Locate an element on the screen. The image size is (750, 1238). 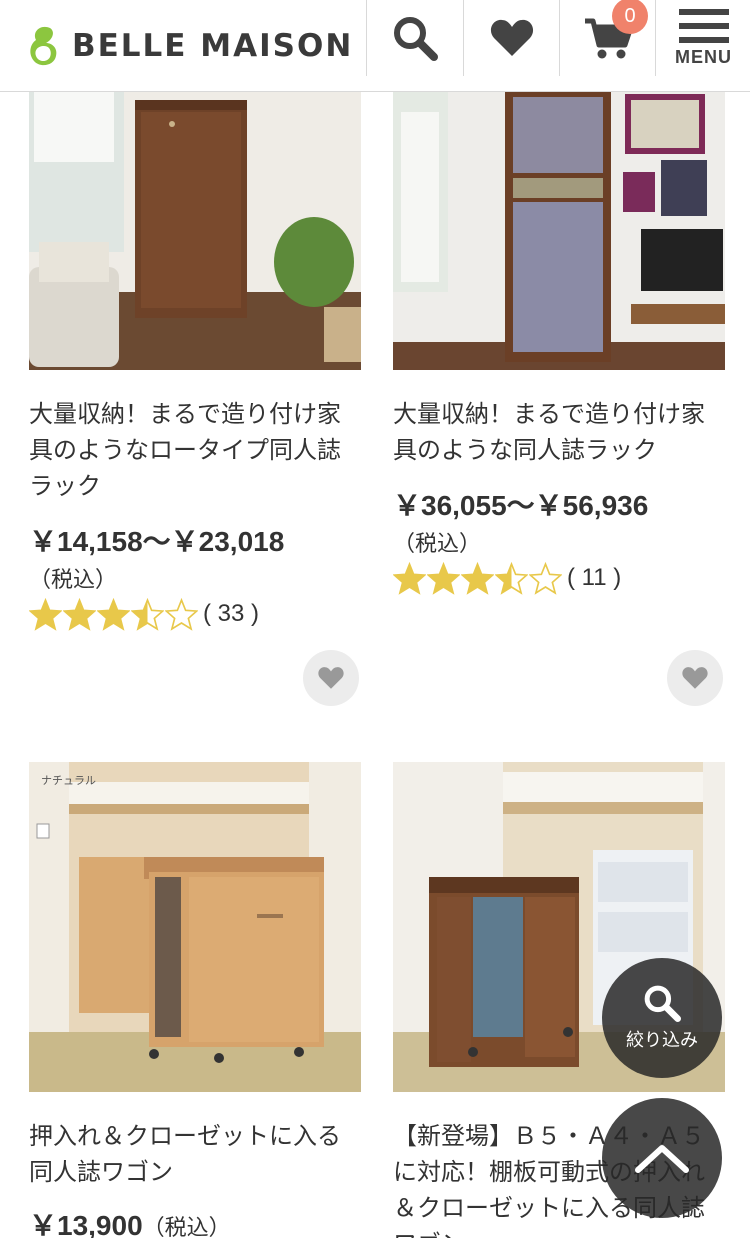
filter-button: 絞り込み is located at coordinates (662, 1018).